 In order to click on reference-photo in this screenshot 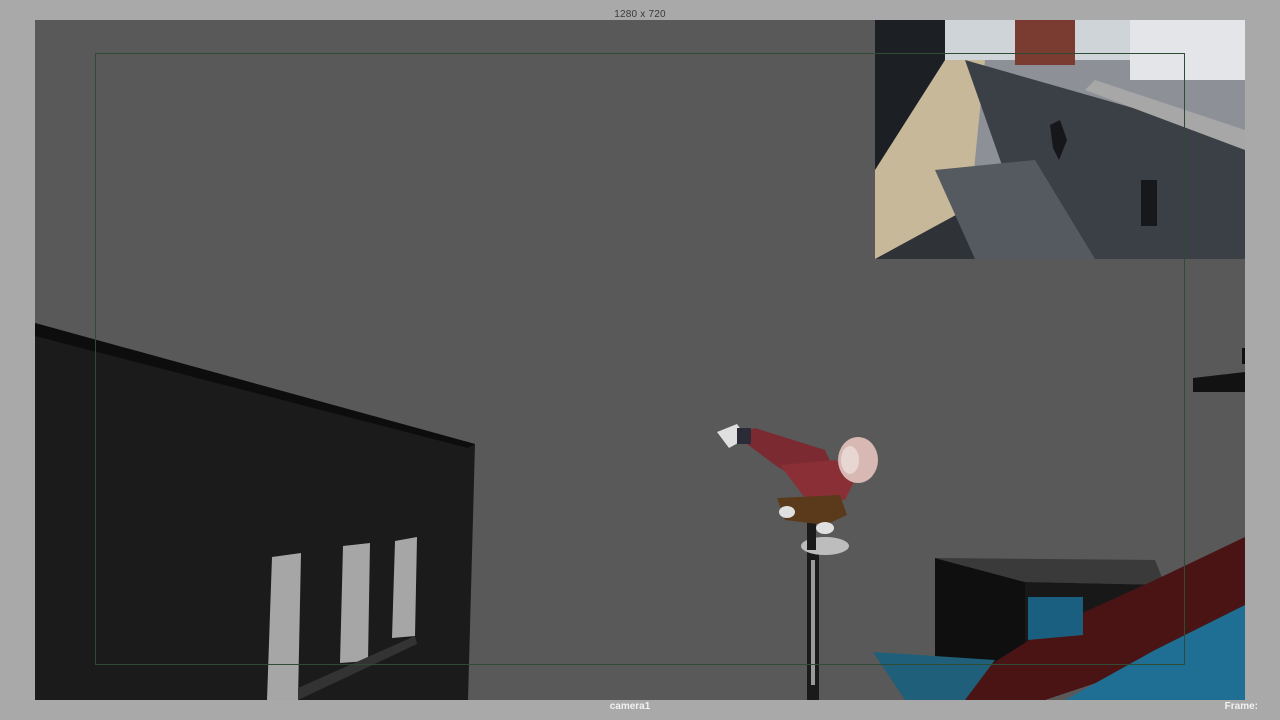, I will do `click(1060, 139)`.